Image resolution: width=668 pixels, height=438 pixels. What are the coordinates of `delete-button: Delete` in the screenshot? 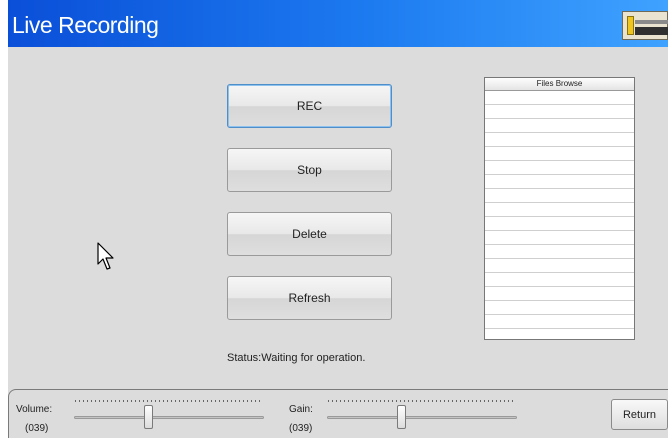 It's located at (309, 234).